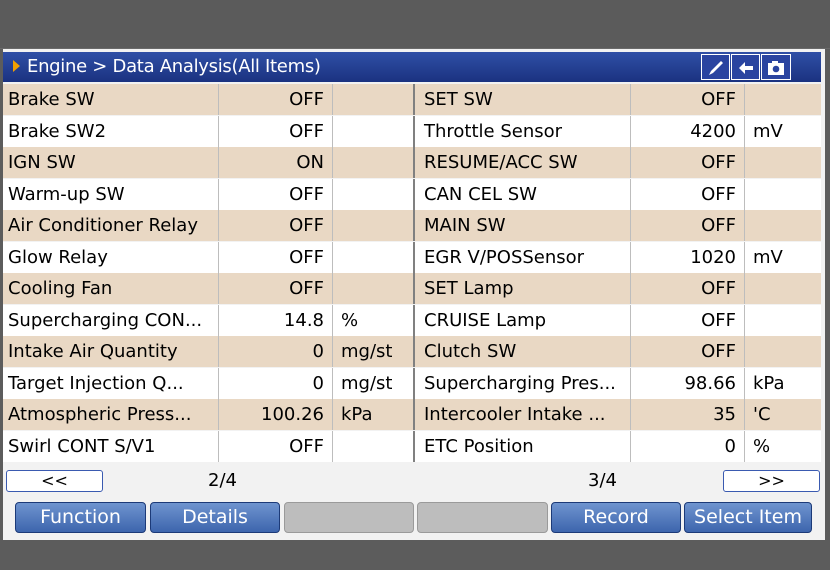 Image resolution: width=830 pixels, height=570 pixels. I want to click on table-row: Brake SW OFF SET SW OFF, so click(412, 99).